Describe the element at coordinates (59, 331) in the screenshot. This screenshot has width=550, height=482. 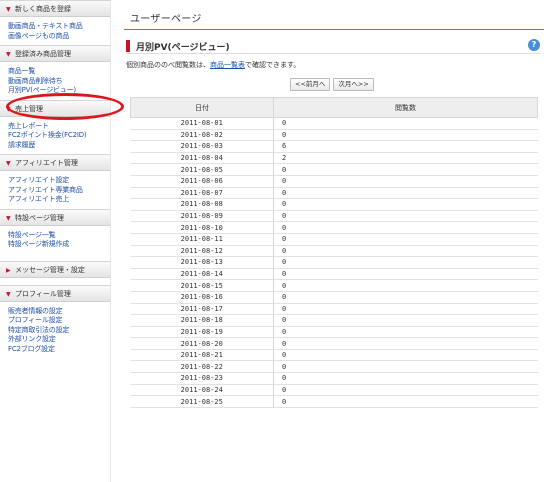
I see `sidebar-item-commerce-law: 特定商取引法の設定` at that location.